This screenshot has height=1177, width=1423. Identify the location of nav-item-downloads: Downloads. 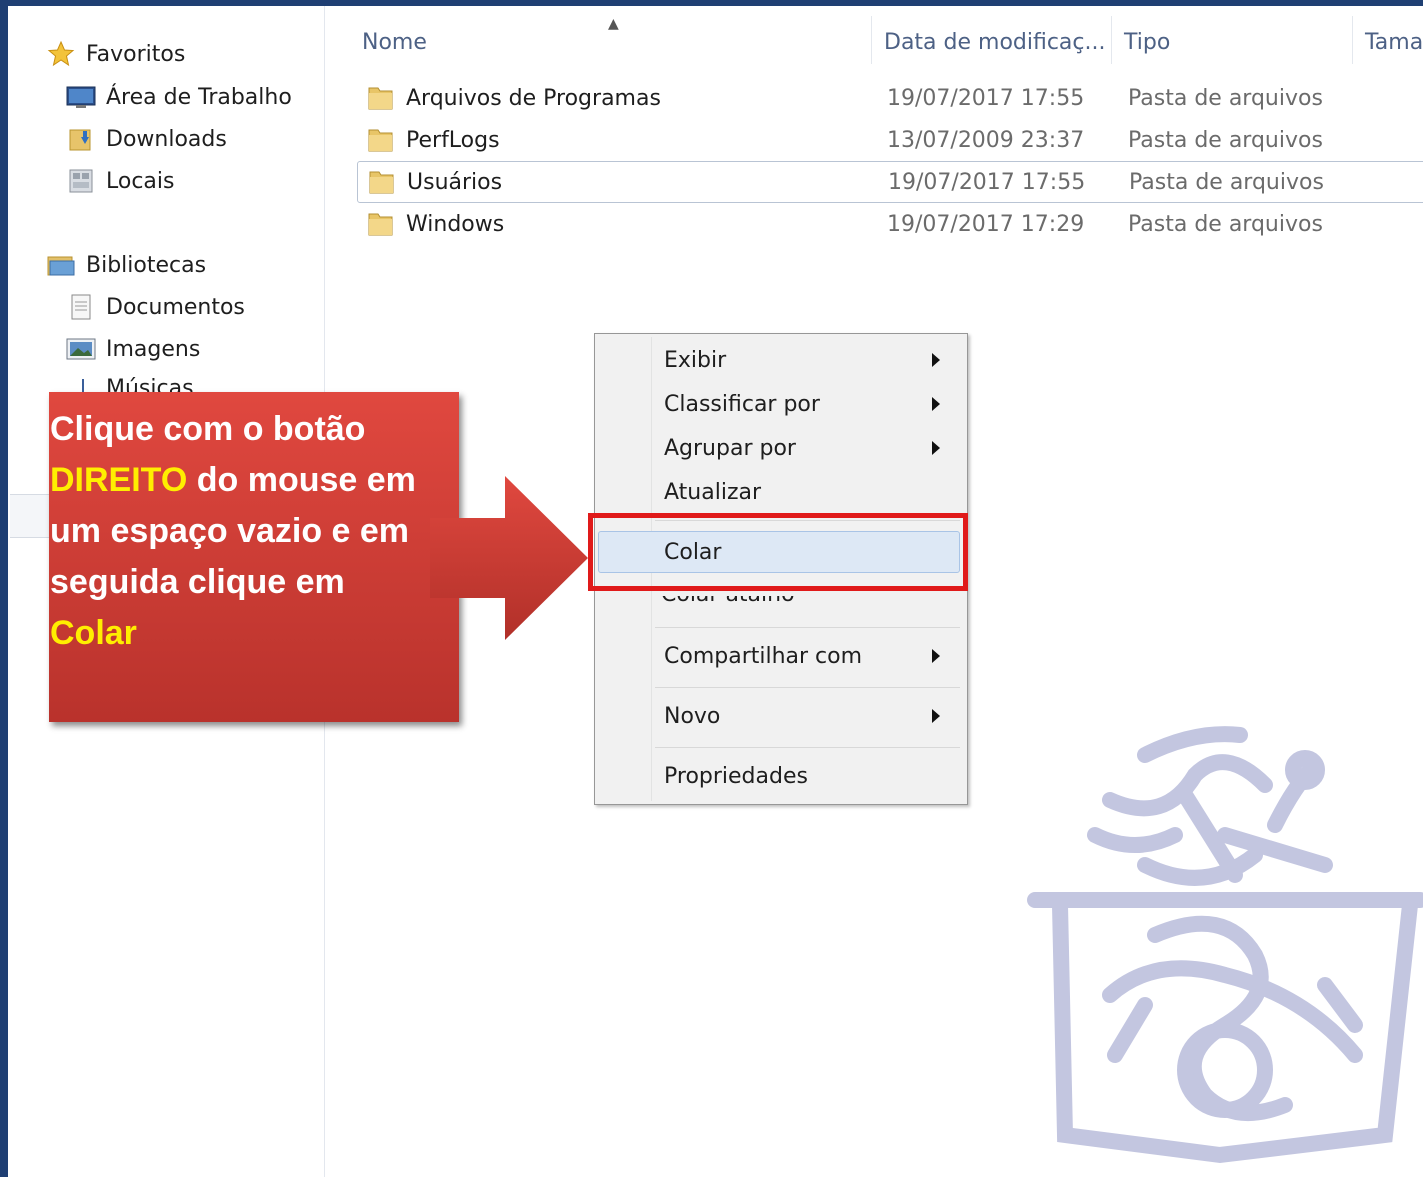
(146, 139).